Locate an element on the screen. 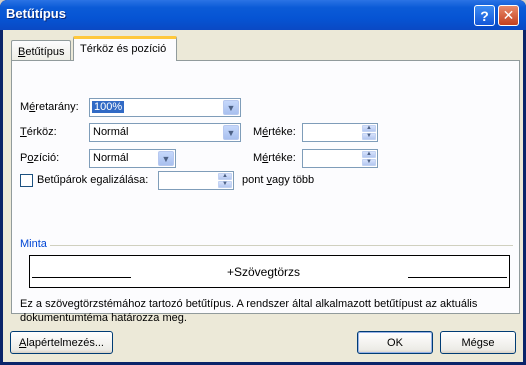 The height and width of the screenshot is (365, 526). kerning-spinner: ▲ ▼ is located at coordinates (196, 180).